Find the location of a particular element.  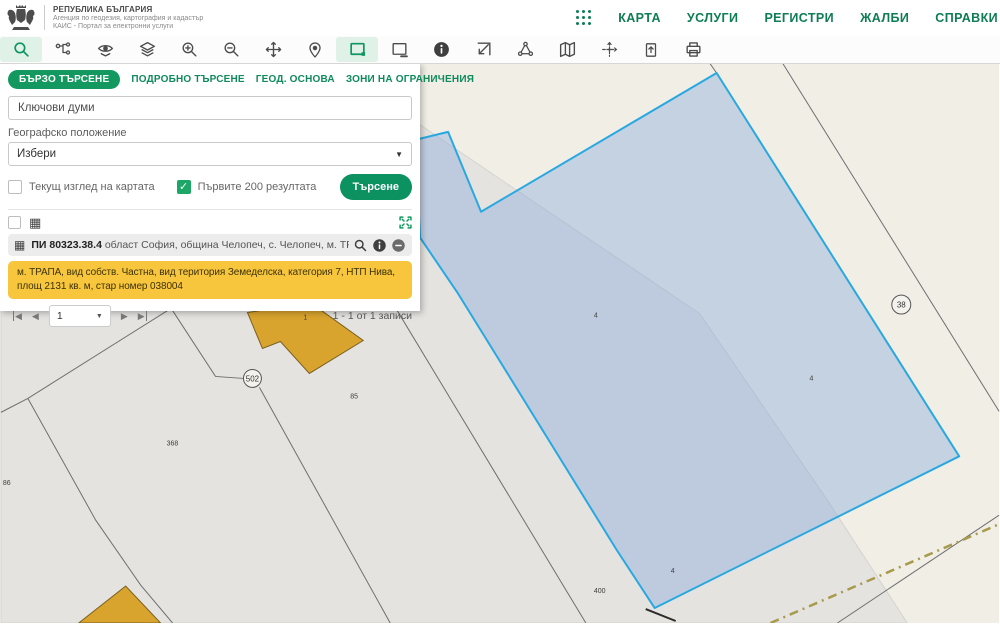

print-icon is located at coordinates (693, 49).